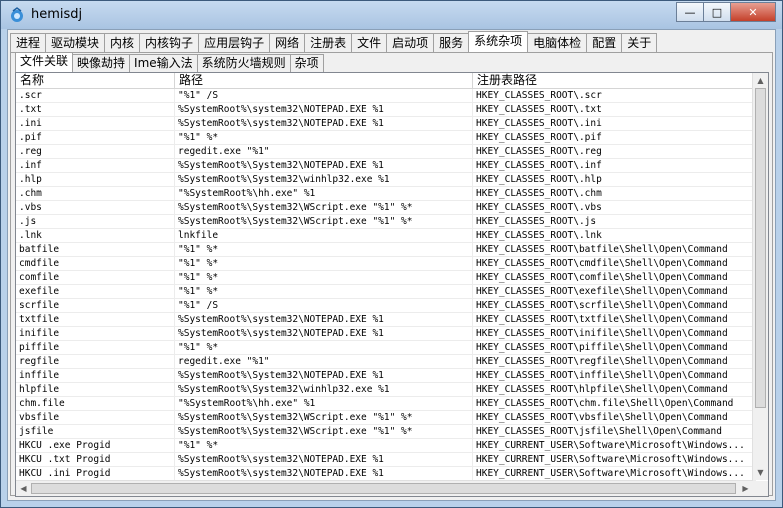  Describe the element at coordinates (760, 80) in the screenshot. I see `scroll-up-icon: ▲` at that location.